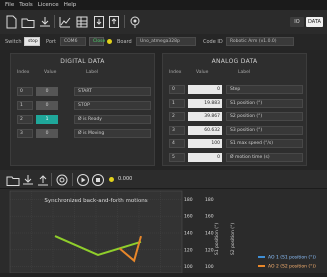 The image size is (327, 277). What do you see at coordinates (82, 21) in the screenshot?
I see `table-icon` at bounding box center [82, 21].